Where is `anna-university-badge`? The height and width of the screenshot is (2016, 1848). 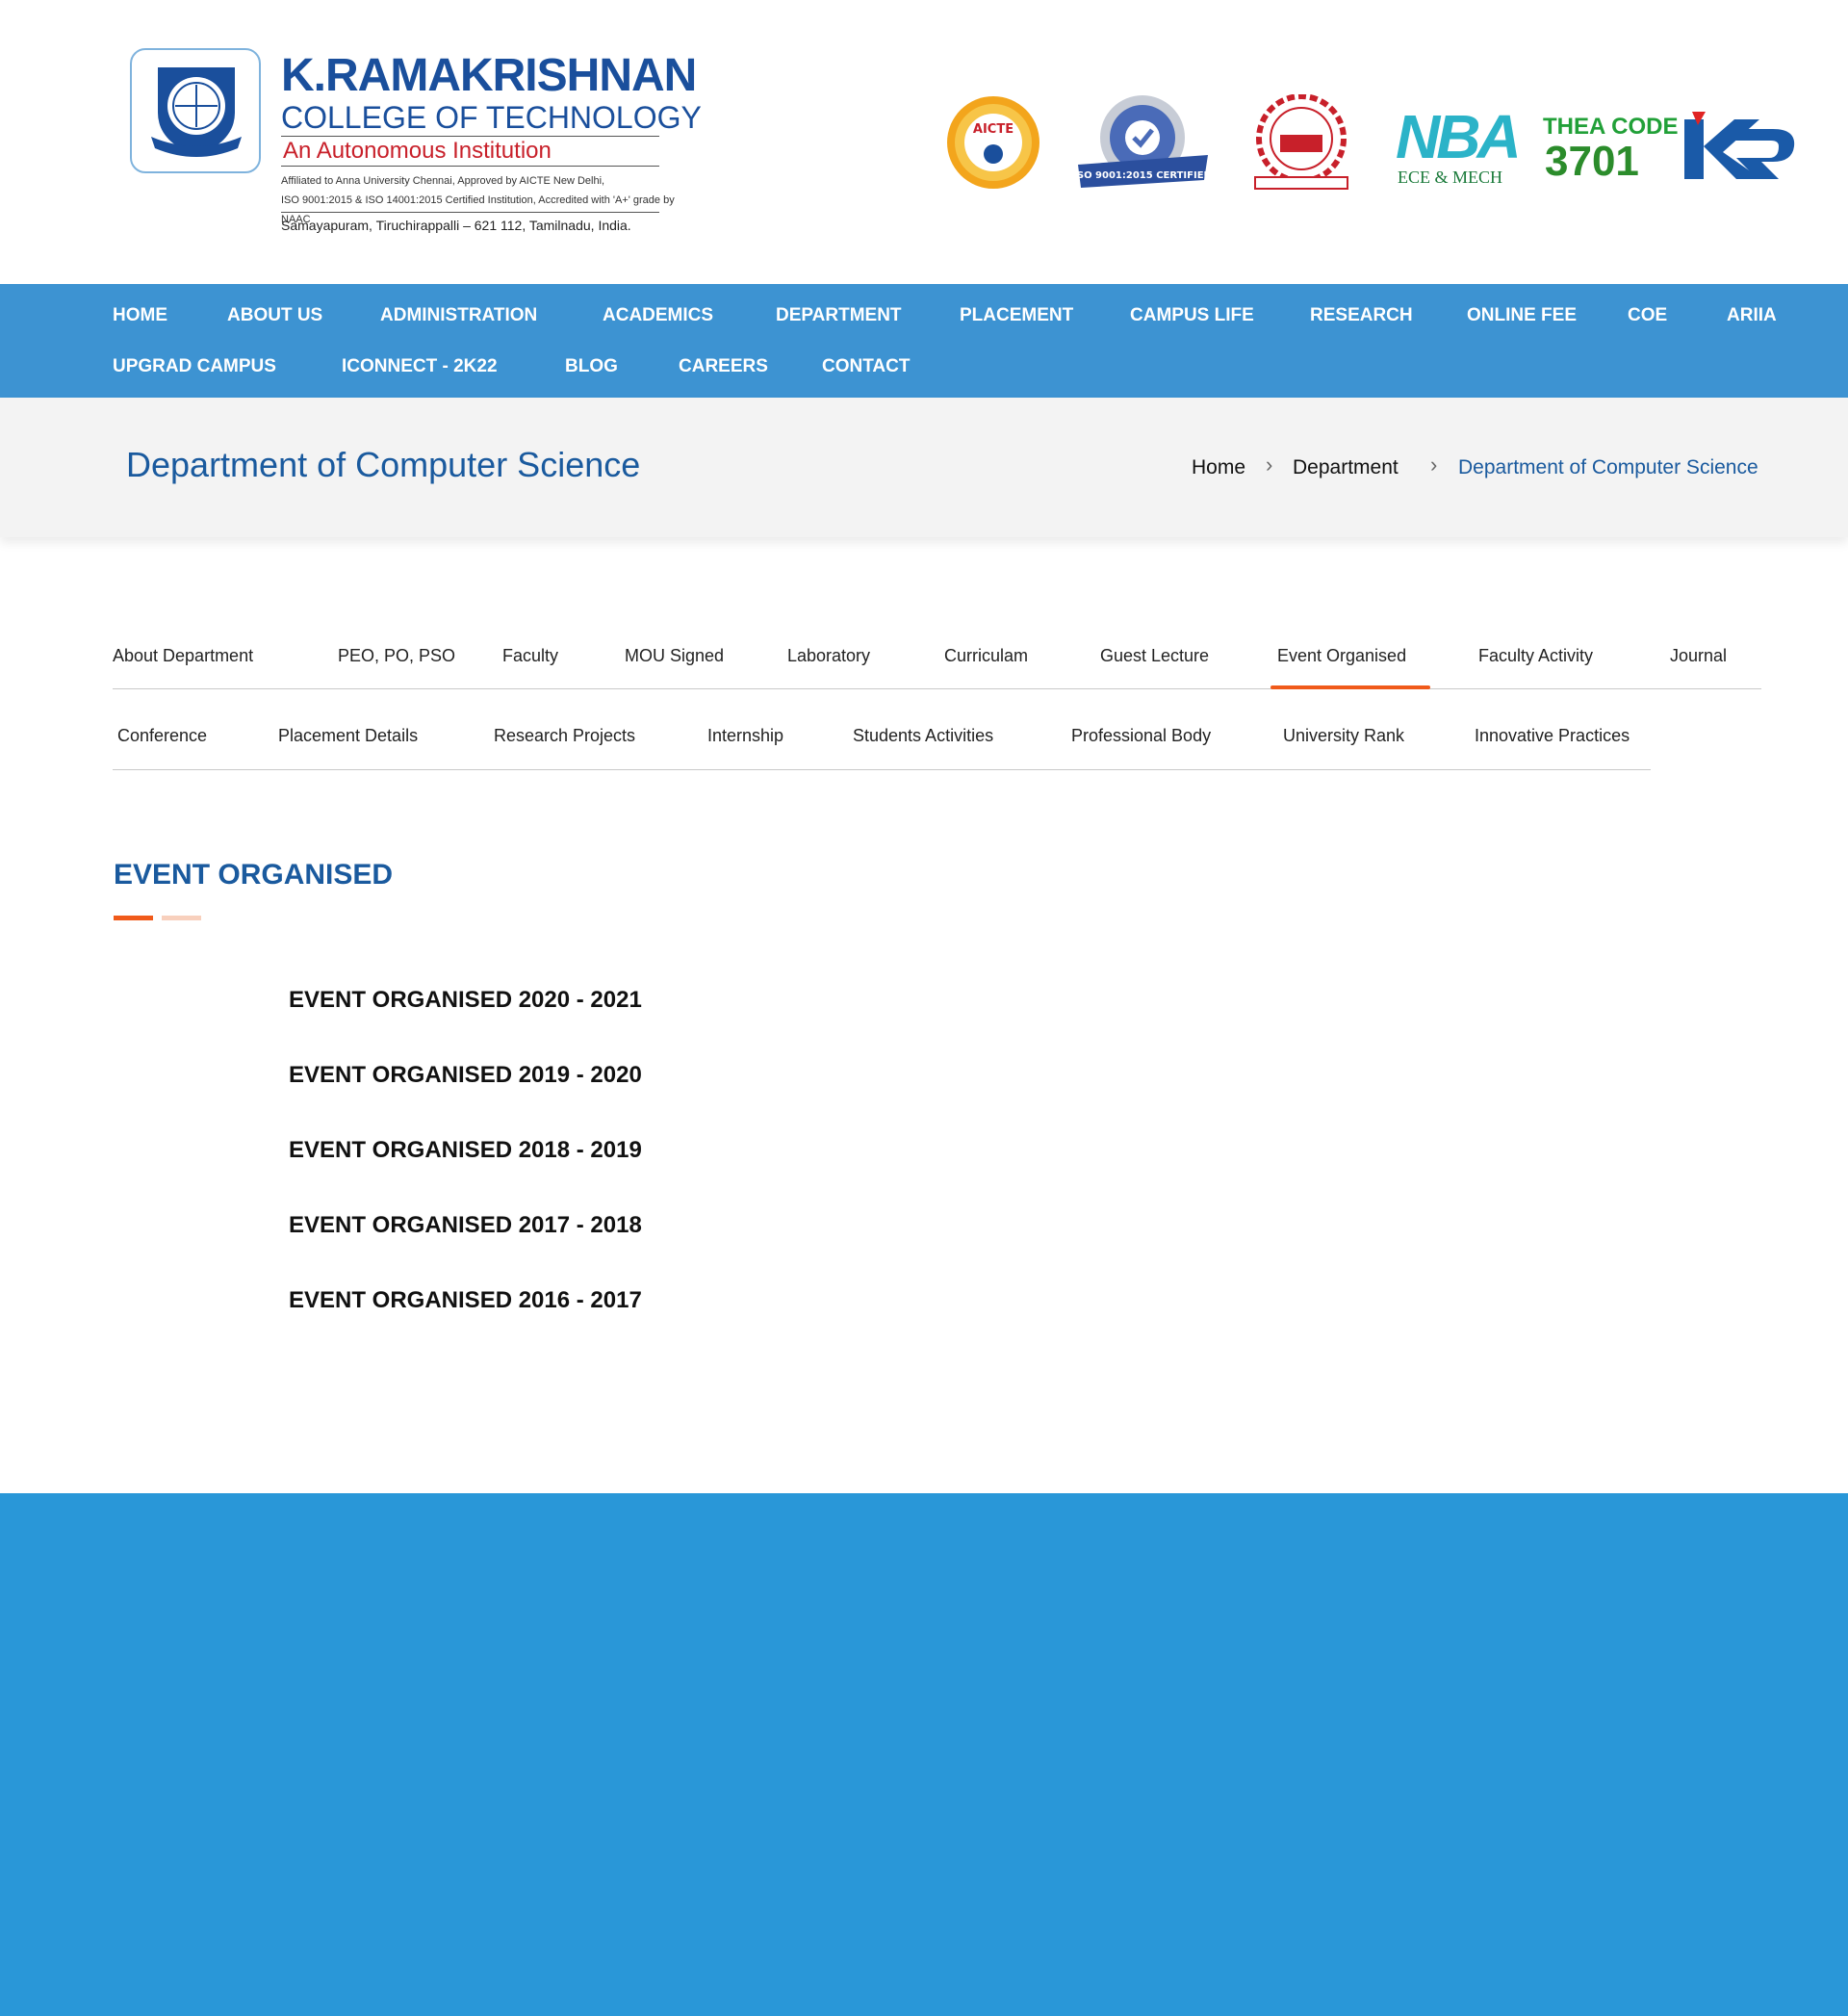 anna-university-badge is located at coordinates (1301, 143).